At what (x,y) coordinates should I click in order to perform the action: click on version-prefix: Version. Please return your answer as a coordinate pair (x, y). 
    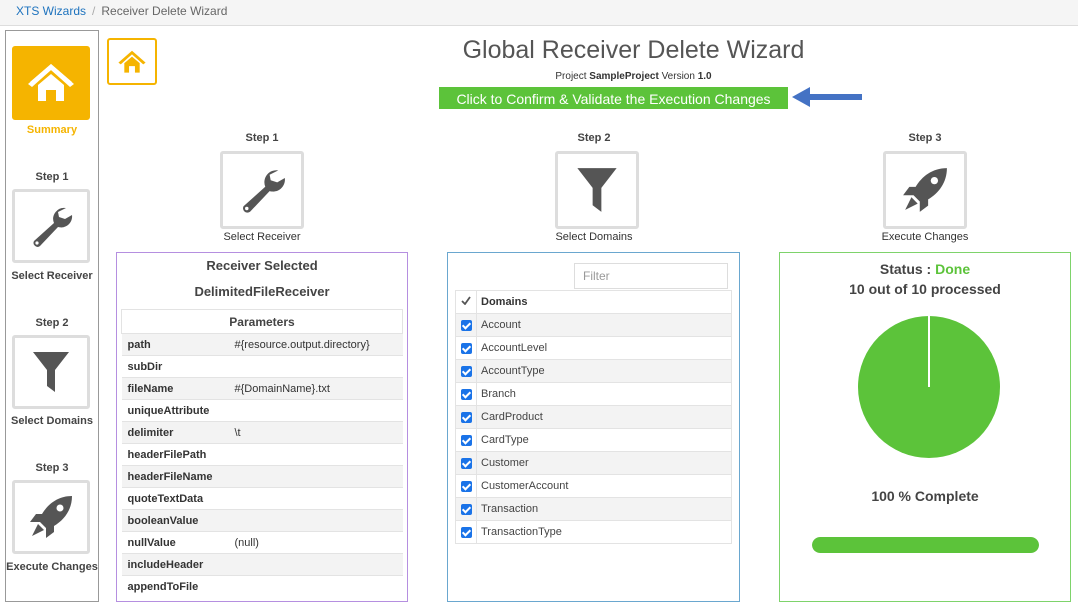
    Looking at the image, I should click on (678, 76).